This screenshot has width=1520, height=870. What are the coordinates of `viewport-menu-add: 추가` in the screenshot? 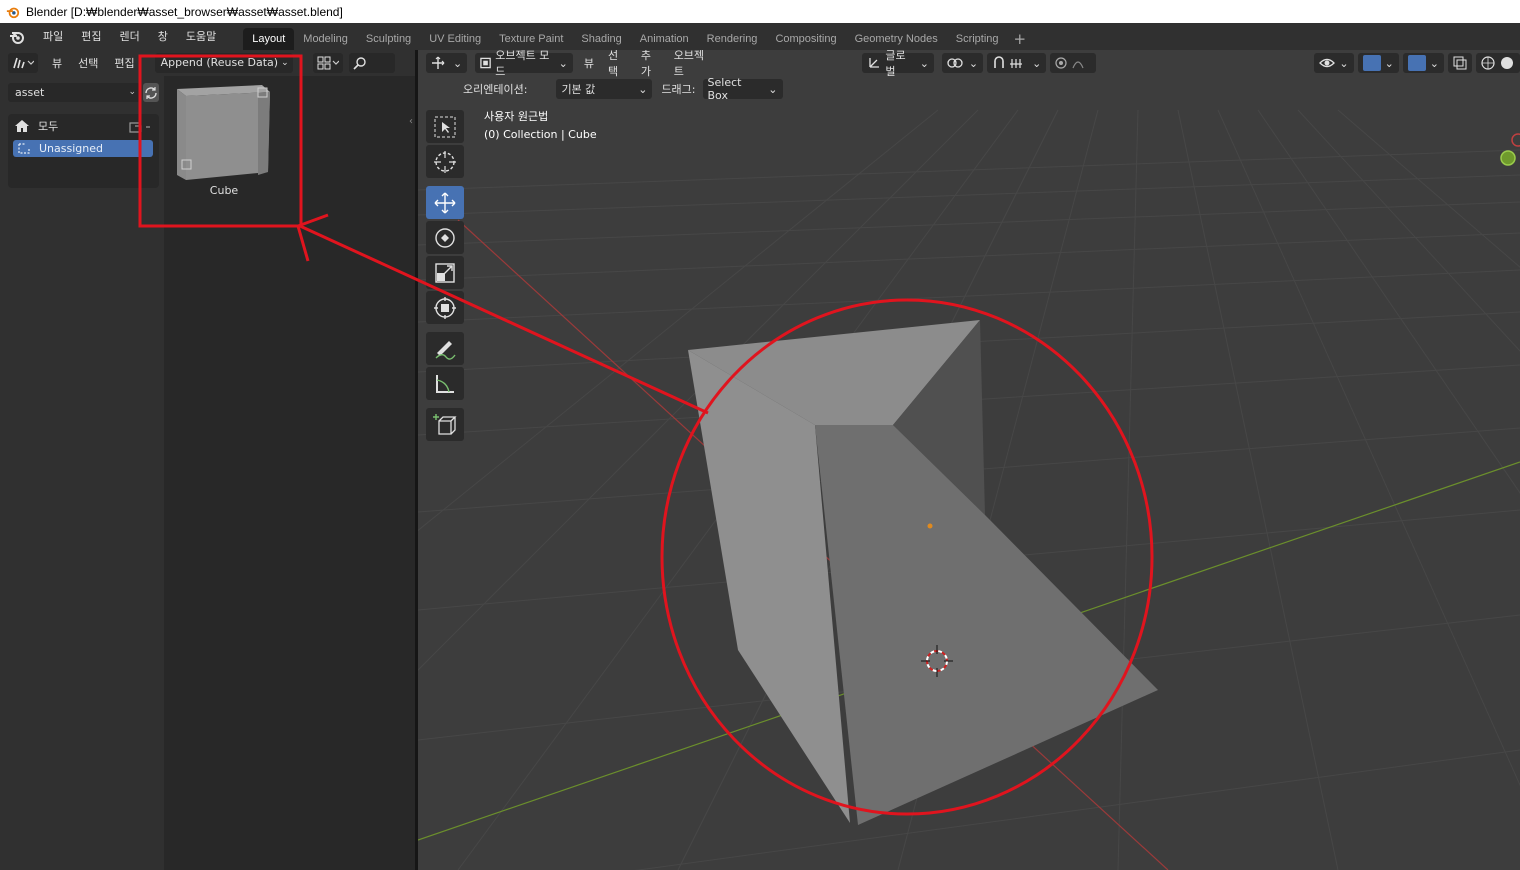 It's located at (650, 64).